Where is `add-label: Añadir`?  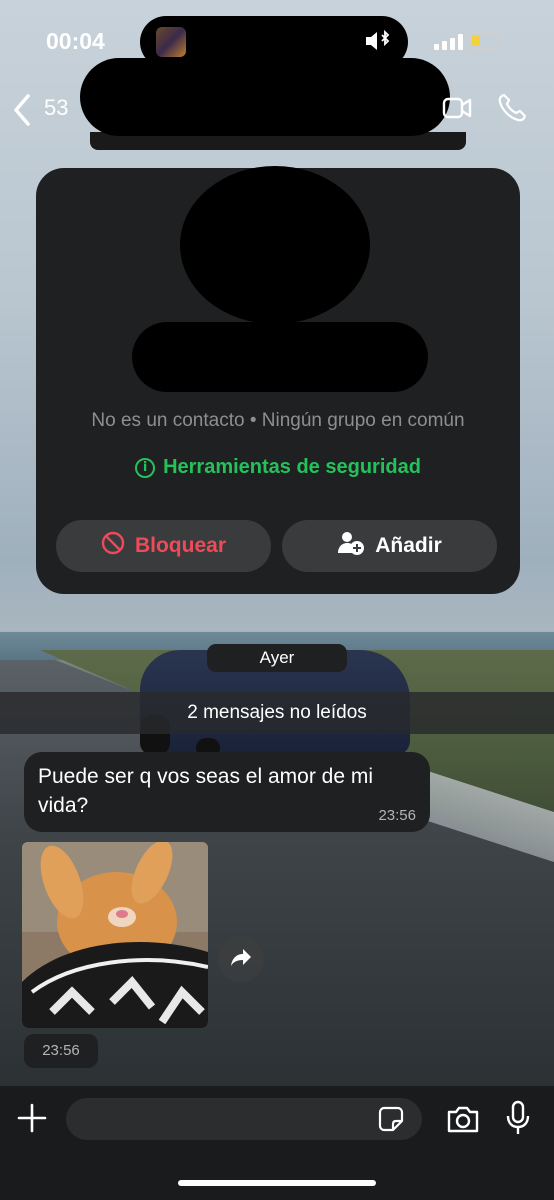
add-label: Añadir is located at coordinates (408, 545).